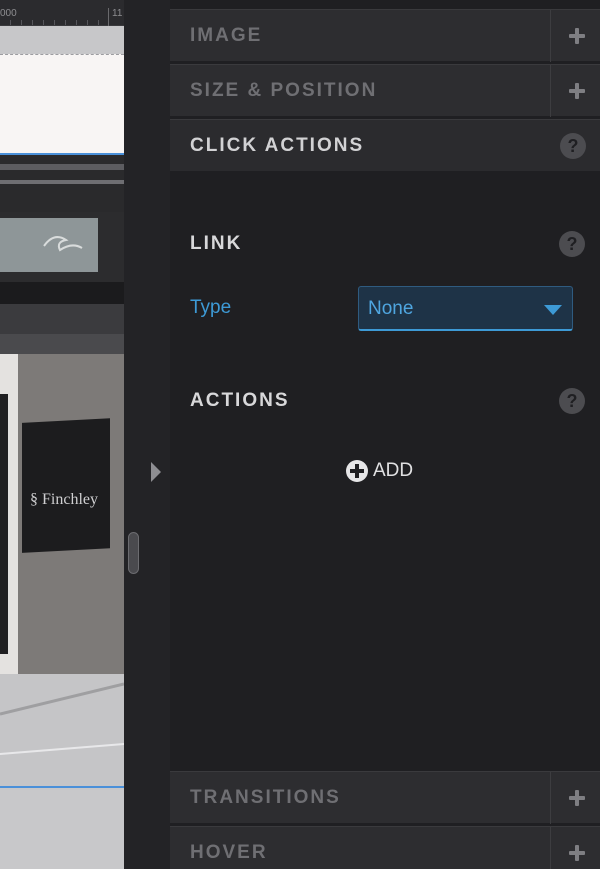  Describe the element at coordinates (284, 90) in the screenshot. I see `section-title: SIZE & POSITION` at that location.